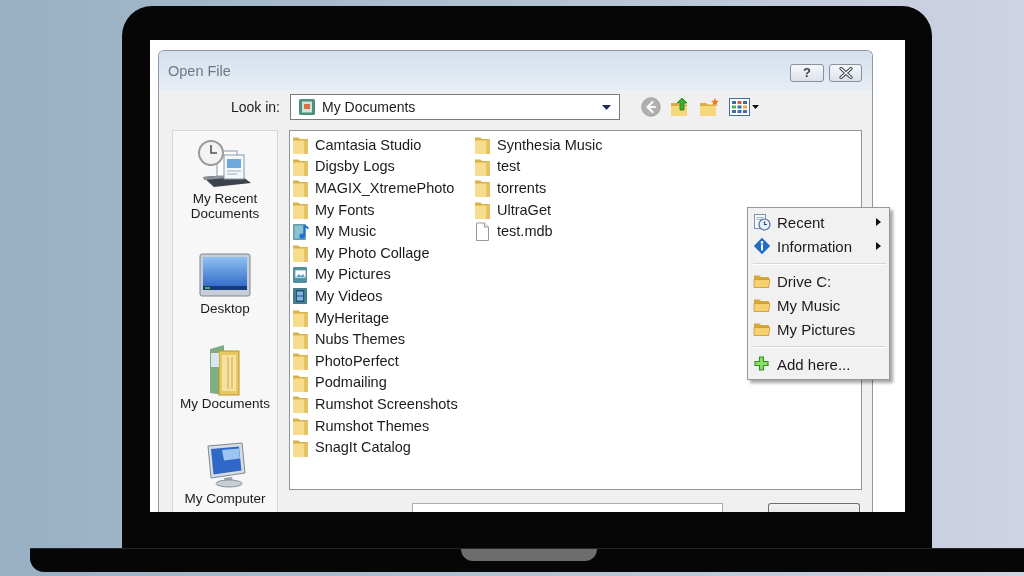 This screenshot has height=576, width=1024. Describe the element at coordinates (225, 370) in the screenshot. I see `document-folder-icon` at that location.